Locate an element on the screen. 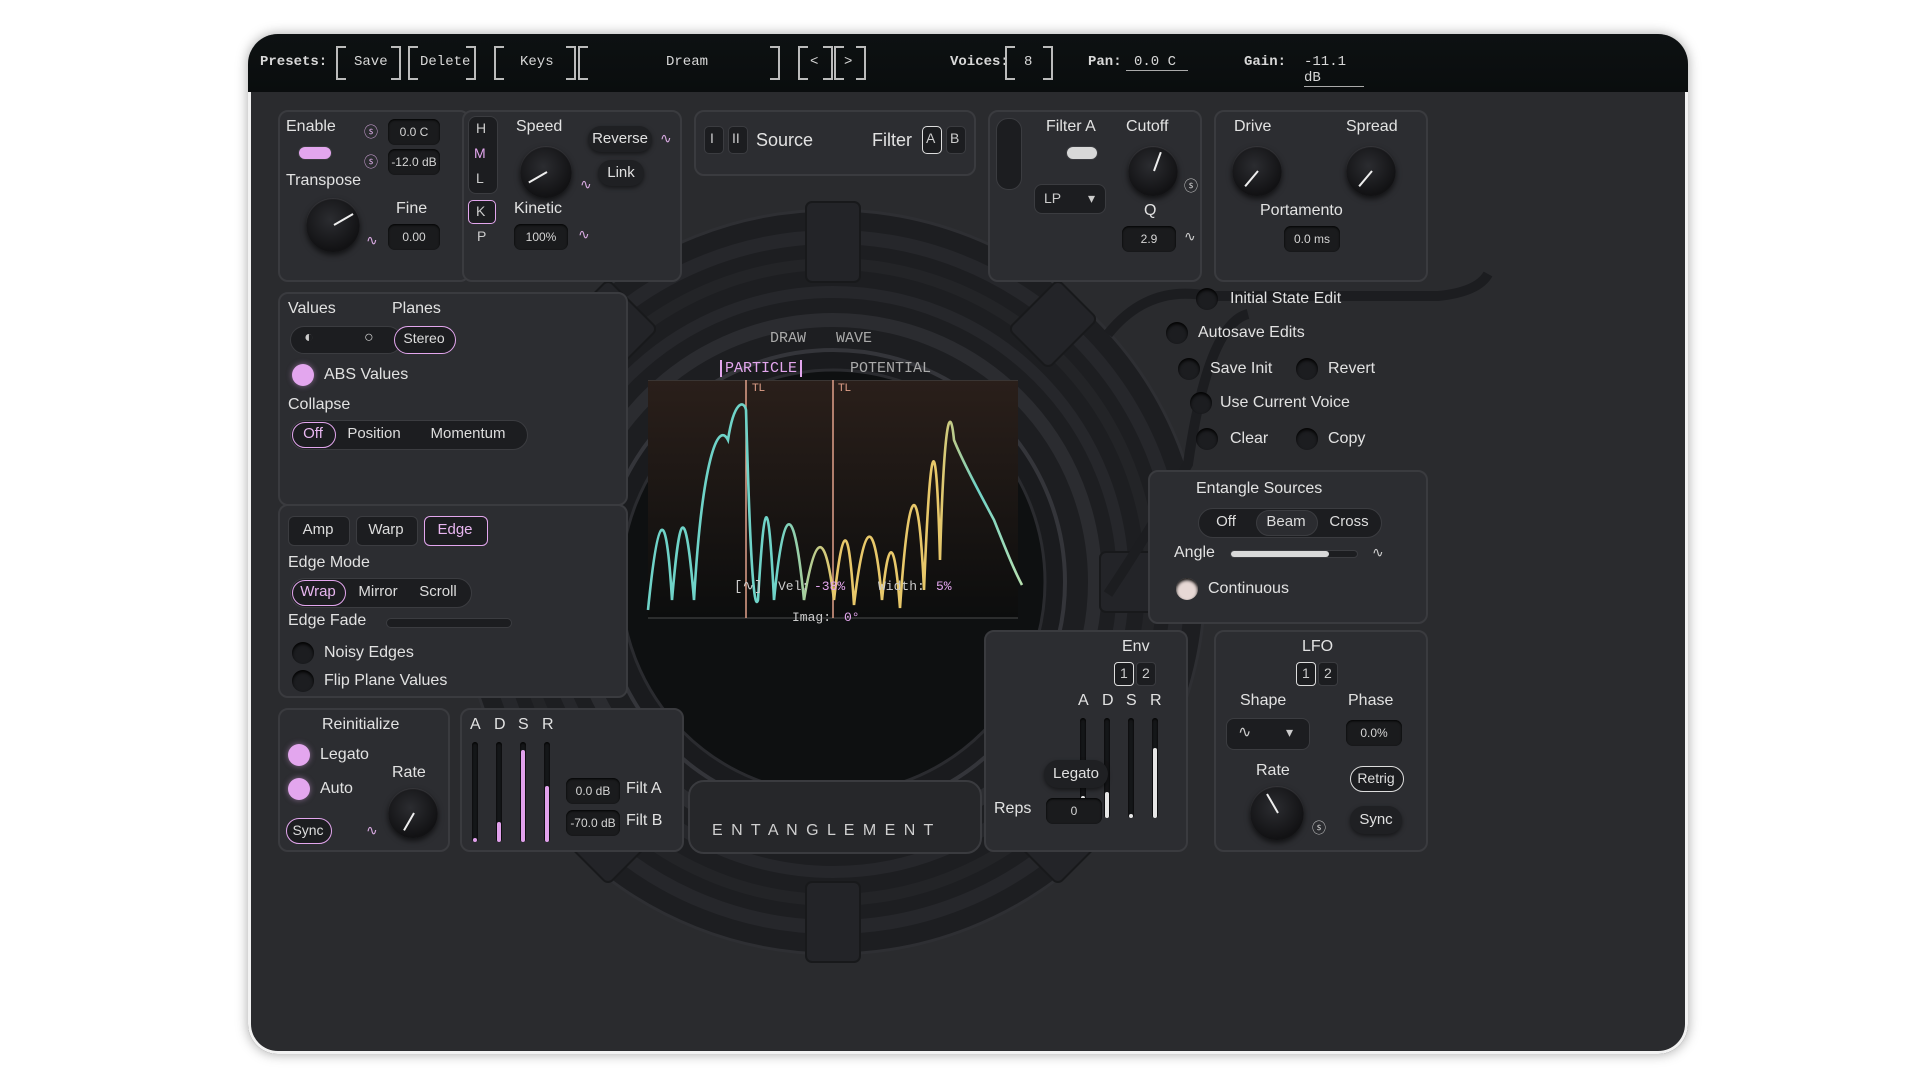  link-button: Link is located at coordinates (621, 173).